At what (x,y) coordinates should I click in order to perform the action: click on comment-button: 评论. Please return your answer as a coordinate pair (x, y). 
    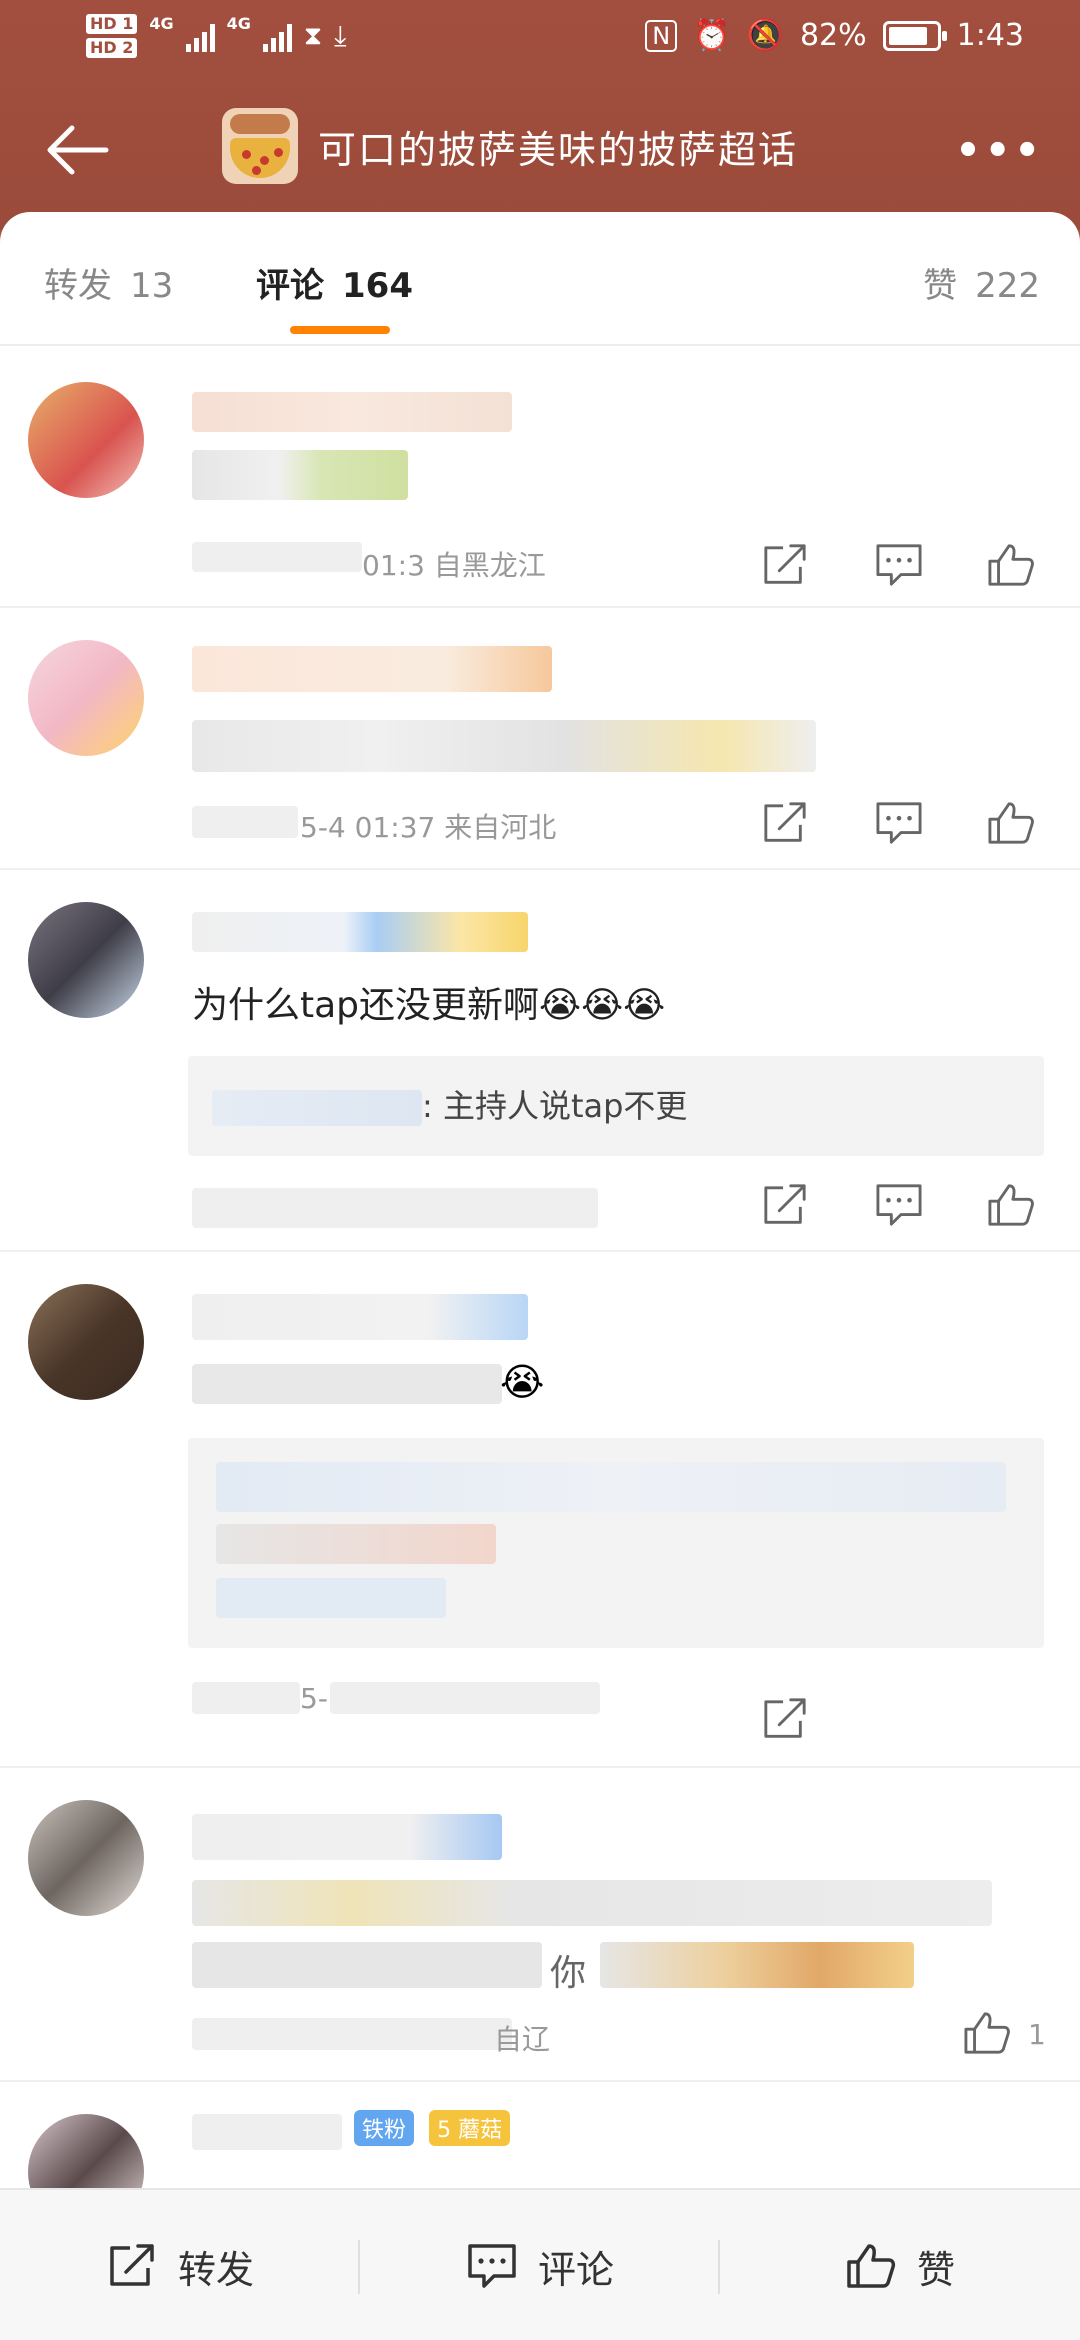
    Looking at the image, I should click on (540, 2265).